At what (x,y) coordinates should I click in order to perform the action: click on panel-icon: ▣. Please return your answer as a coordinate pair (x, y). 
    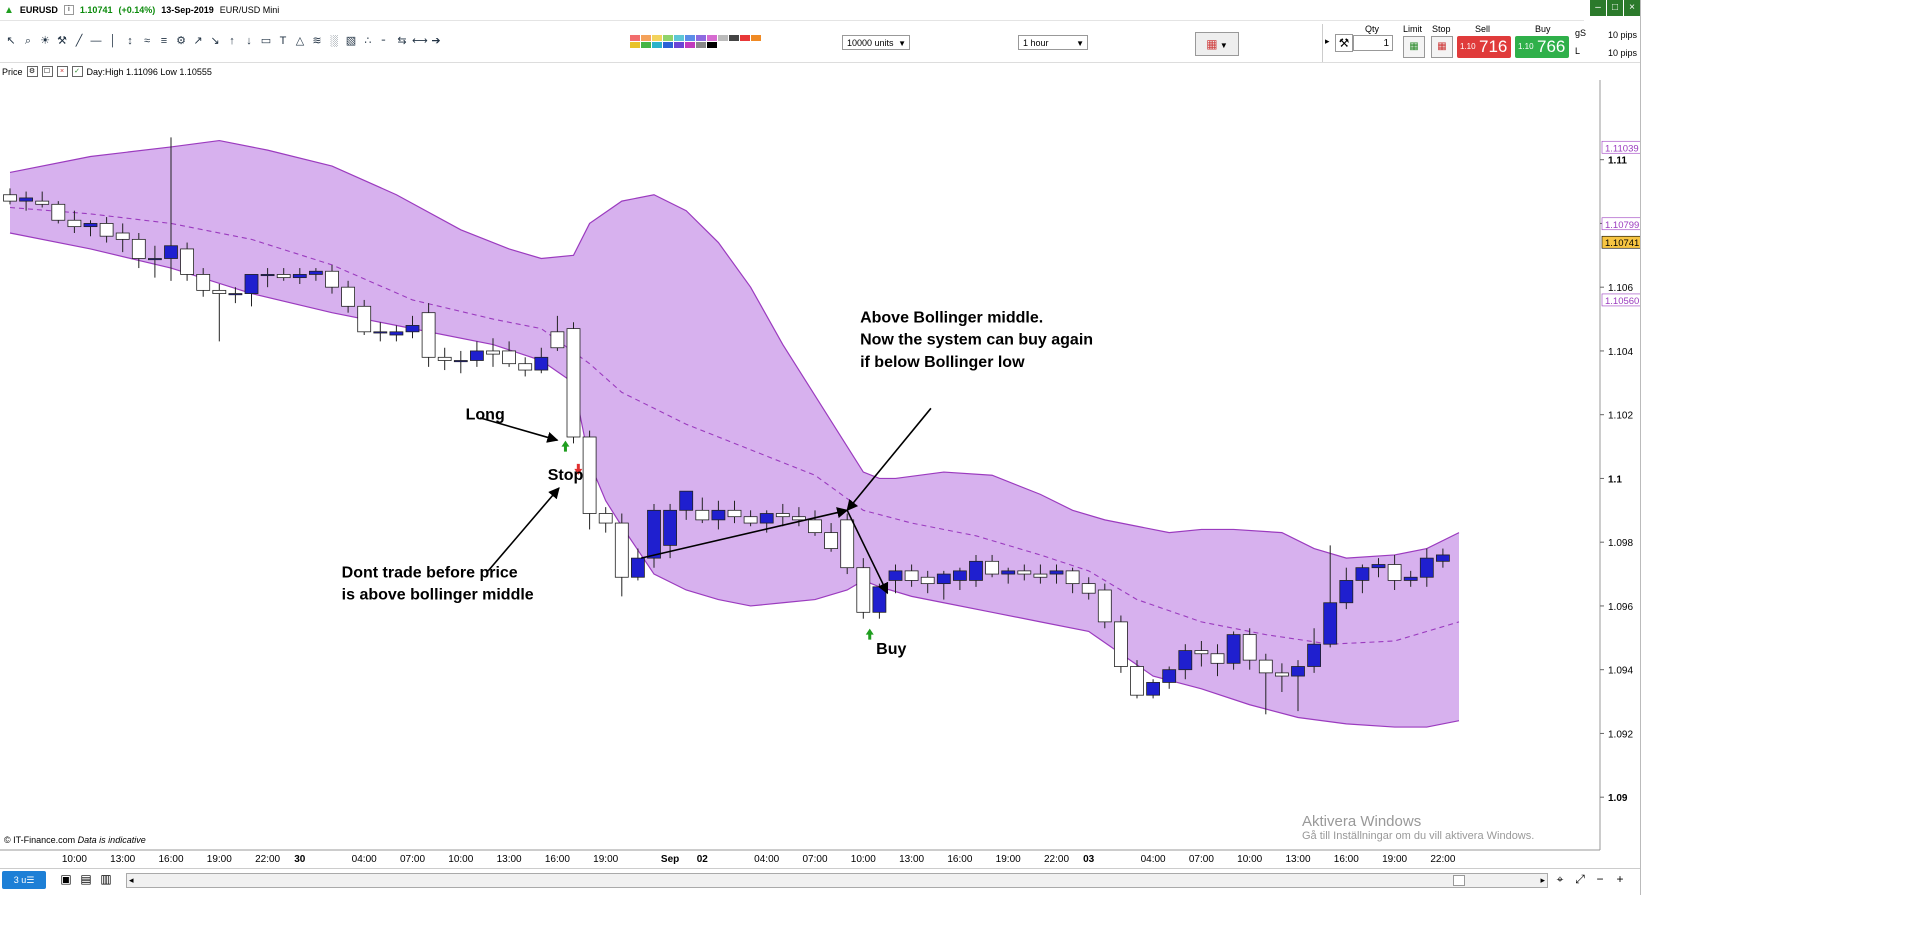
    Looking at the image, I should click on (66, 879).